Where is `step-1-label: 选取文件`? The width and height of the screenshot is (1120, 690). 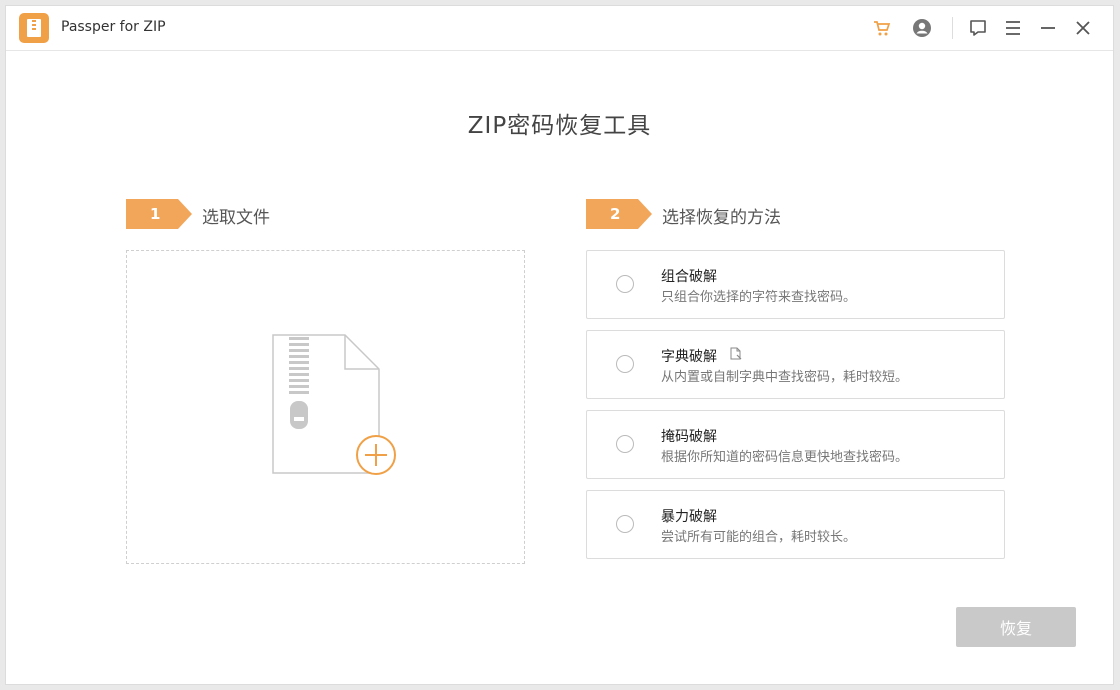
step-1-label: 选取文件 is located at coordinates (236, 218).